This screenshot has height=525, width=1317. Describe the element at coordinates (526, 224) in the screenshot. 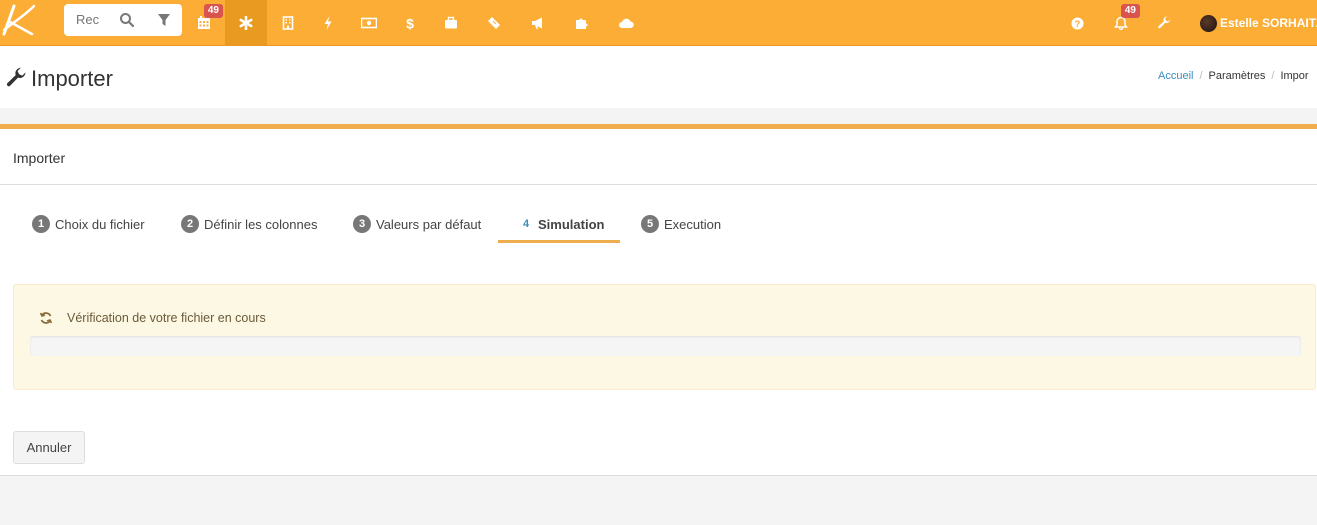

I see `step-number: 4` at that location.